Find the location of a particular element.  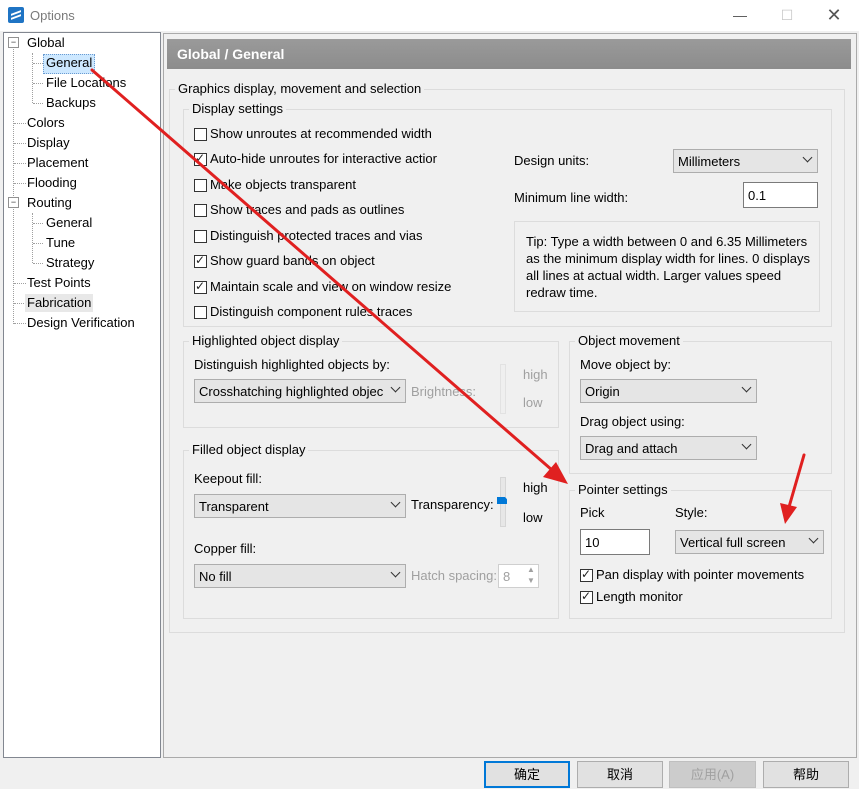

move-object-label: Move object by: is located at coordinates (626, 364).